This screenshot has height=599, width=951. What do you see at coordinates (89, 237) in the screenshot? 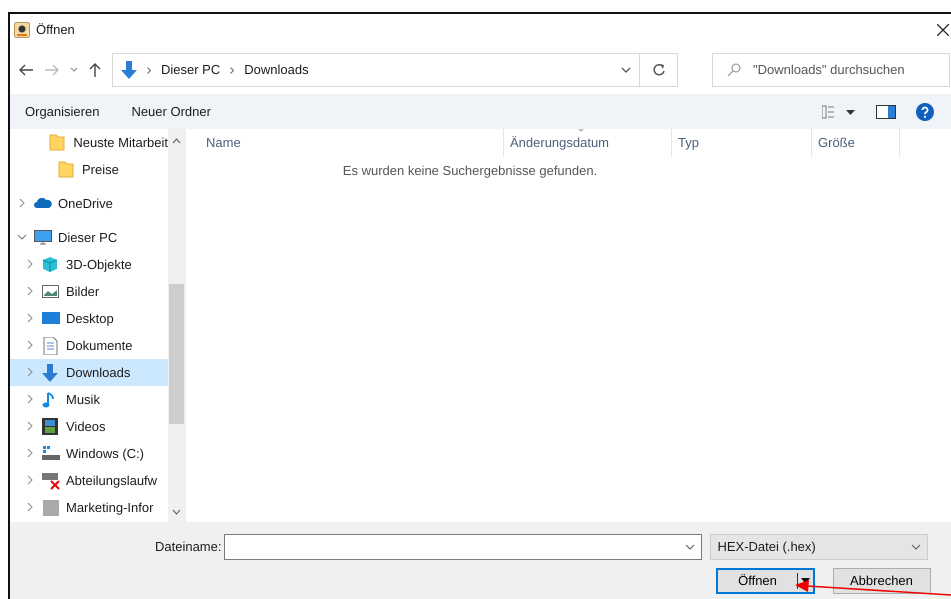
I see `tree-item: Dieser PC` at bounding box center [89, 237].